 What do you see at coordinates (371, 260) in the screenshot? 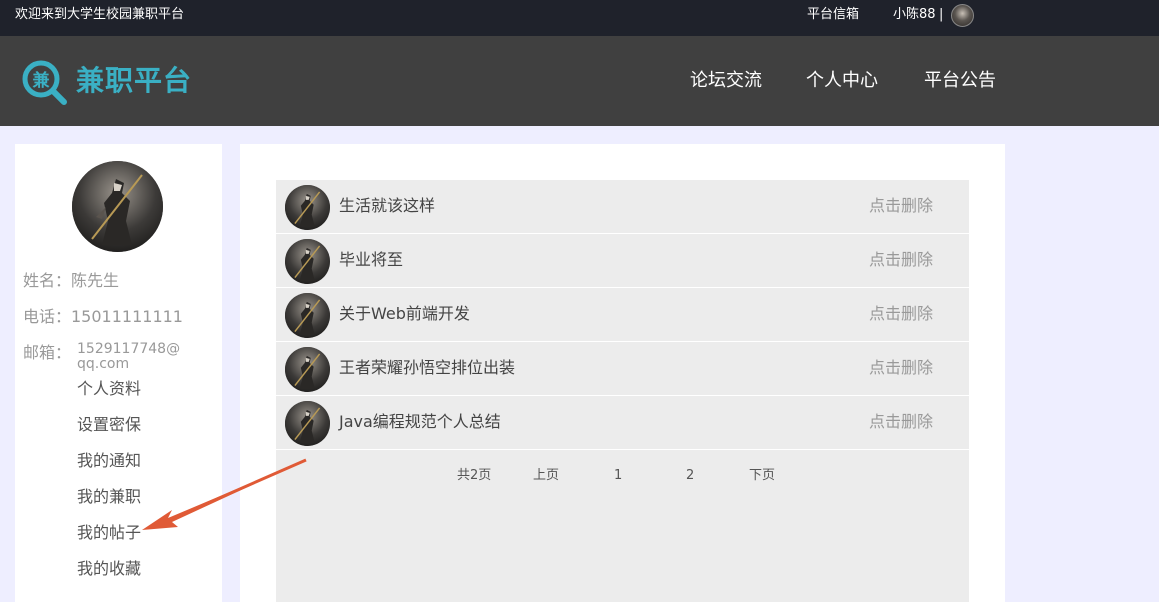
I see `post-title: 毕业将至` at bounding box center [371, 260].